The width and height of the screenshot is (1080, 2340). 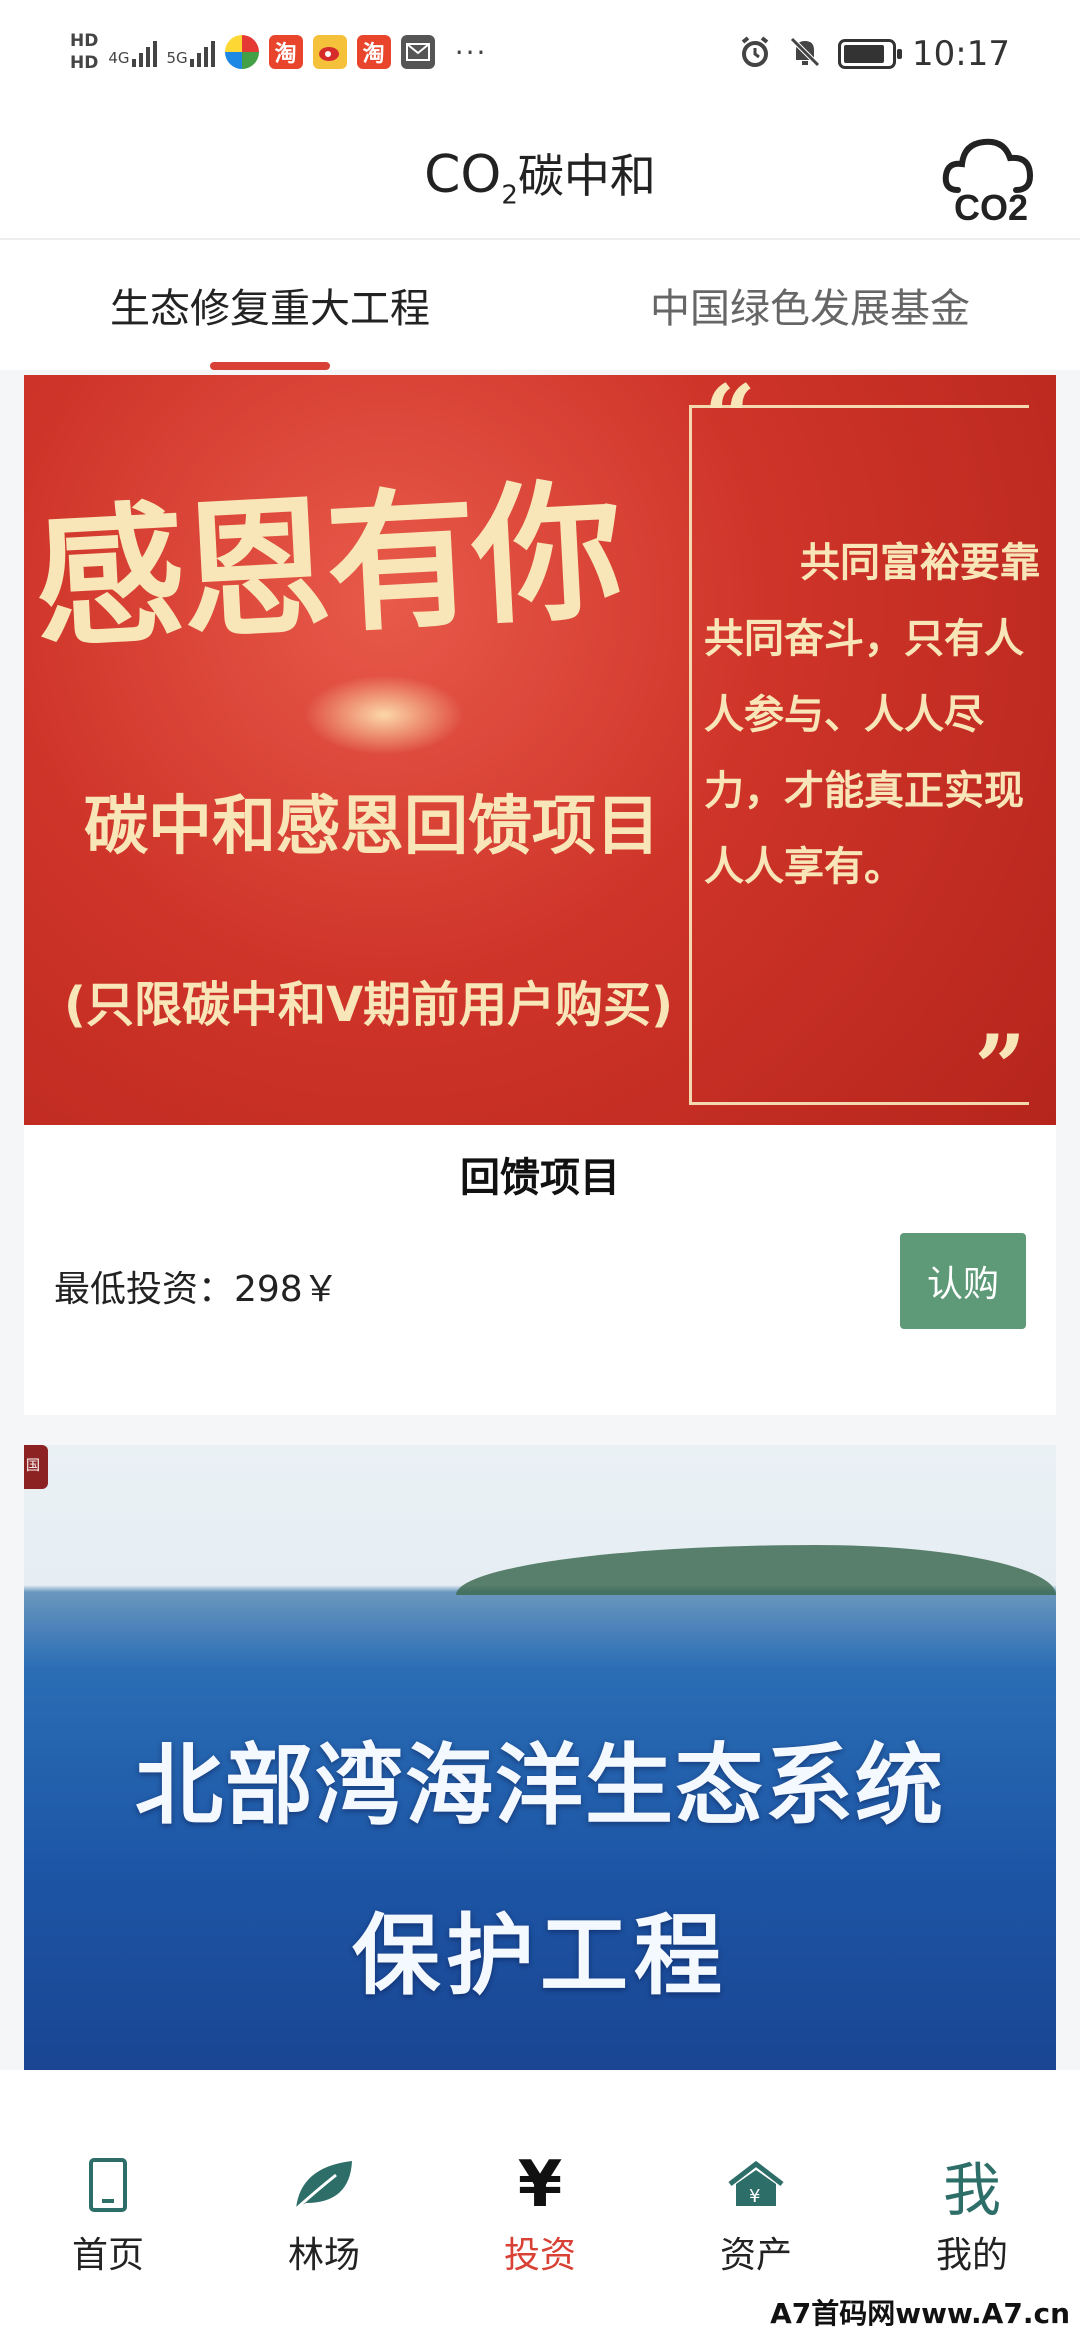 What do you see at coordinates (730, 423) in the screenshot?
I see `open-quote-icon: “` at bounding box center [730, 423].